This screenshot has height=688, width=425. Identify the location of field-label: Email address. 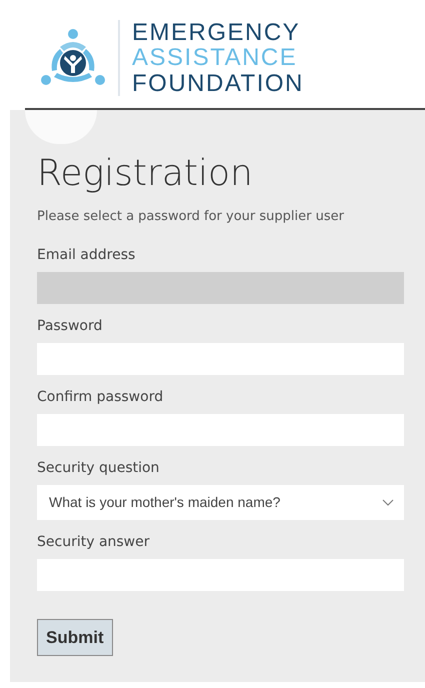
(86, 255).